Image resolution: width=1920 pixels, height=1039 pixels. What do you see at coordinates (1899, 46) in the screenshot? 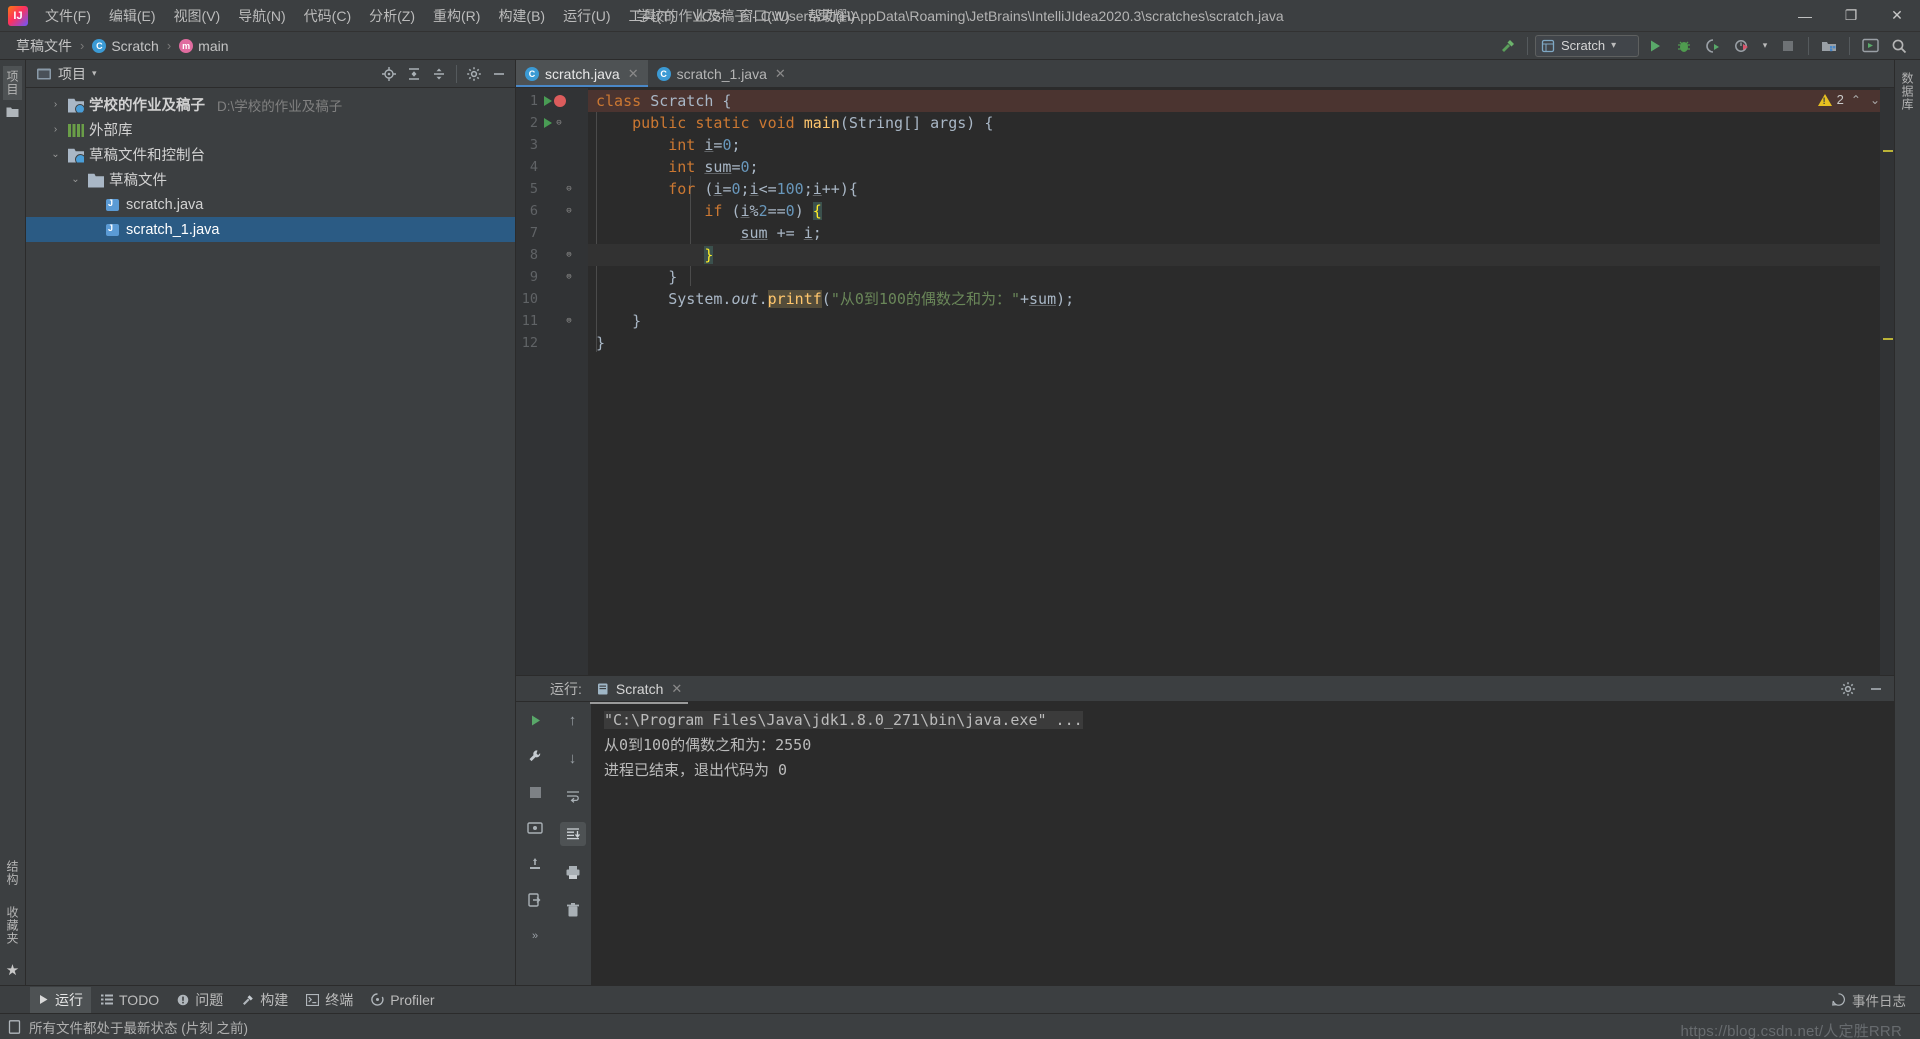
I see `search-everywhere-icon` at bounding box center [1899, 46].